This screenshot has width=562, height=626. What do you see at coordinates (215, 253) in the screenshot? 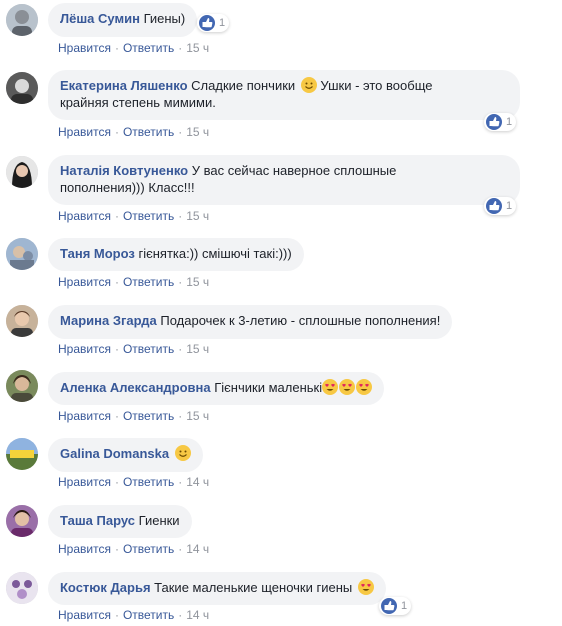
I see `comment-text: гієнятка:)) смішючі такі:)))` at bounding box center [215, 253].